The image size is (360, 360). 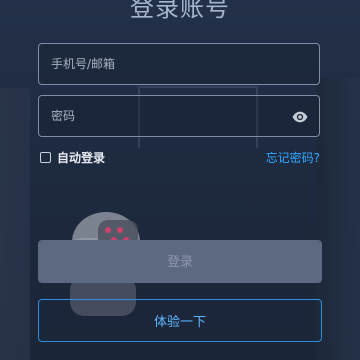 What do you see at coordinates (81, 157) in the screenshot?
I see `auto-login-label: 自动登录` at bounding box center [81, 157].